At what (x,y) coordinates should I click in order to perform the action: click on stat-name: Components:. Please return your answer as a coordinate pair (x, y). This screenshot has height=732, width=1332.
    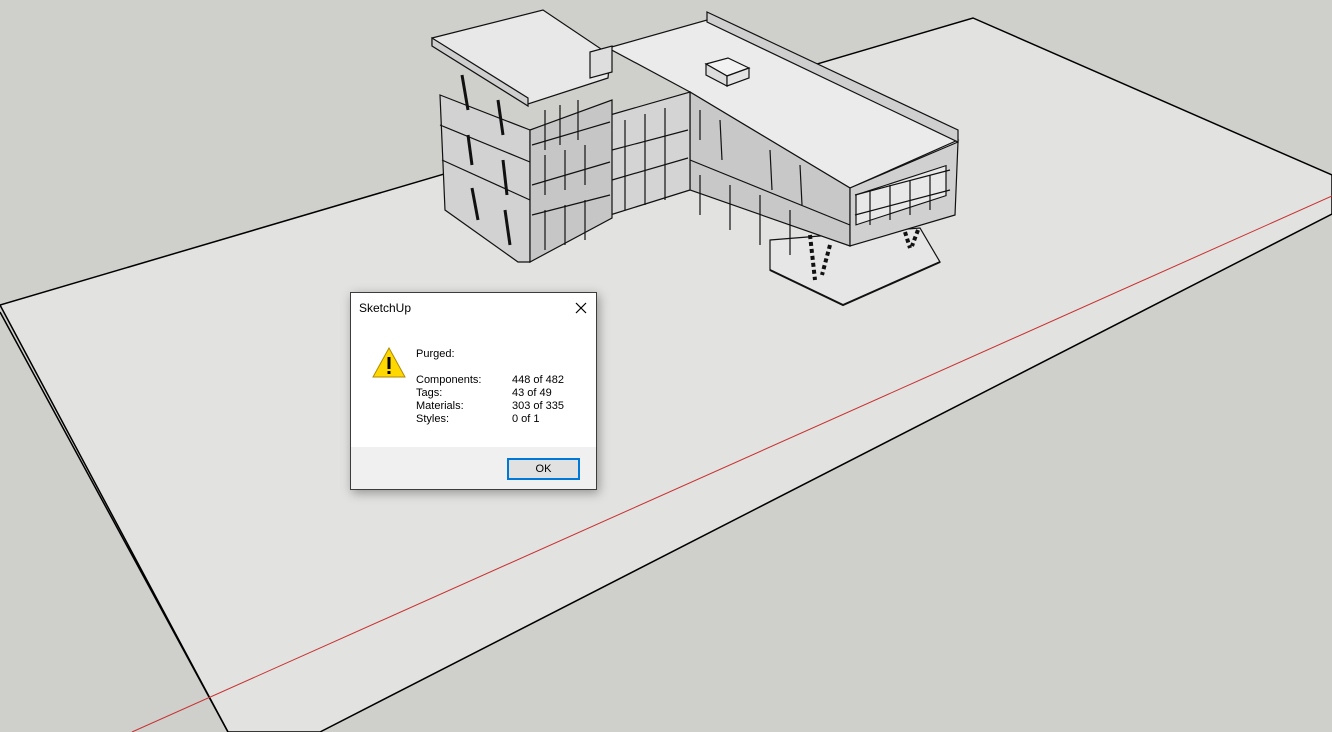
    Looking at the image, I should click on (449, 380).